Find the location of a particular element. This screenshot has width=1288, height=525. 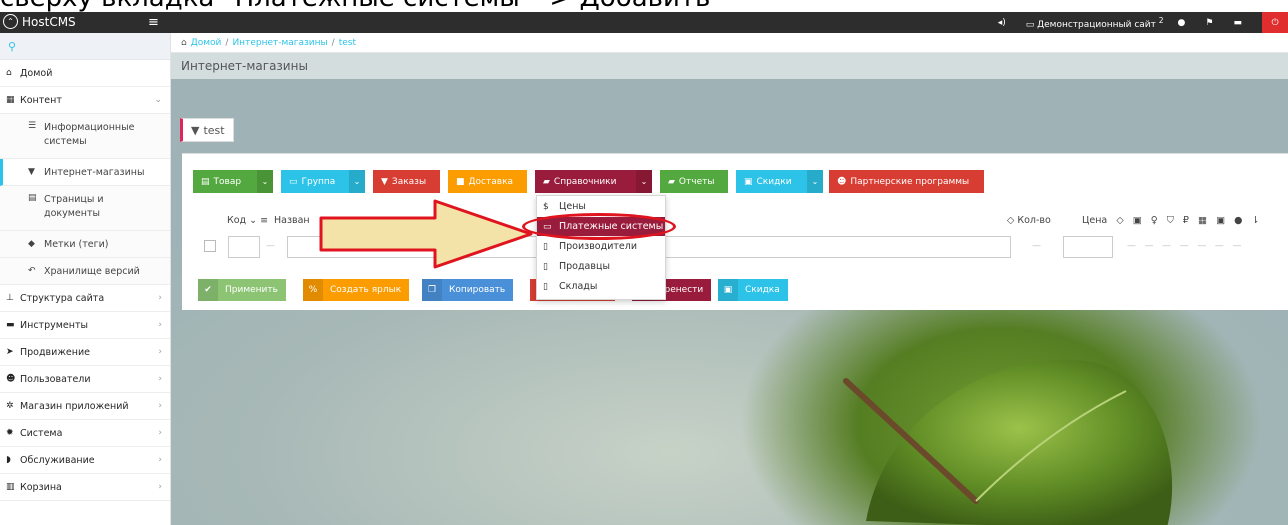

toolbar-label: Справочники is located at coordinates (585, 181).